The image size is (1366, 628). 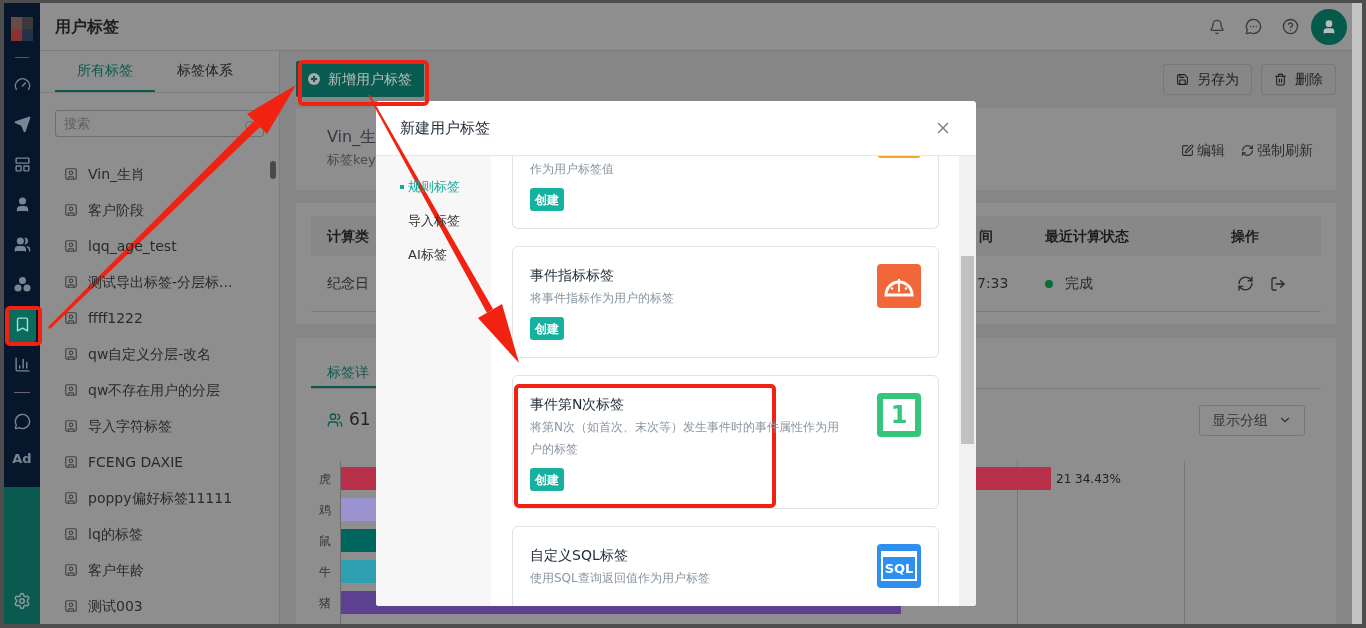 What do you see at coordinates (325, 603) in the screenshot?
I see `axis-label: 猪` at bounding box center [325, 603].